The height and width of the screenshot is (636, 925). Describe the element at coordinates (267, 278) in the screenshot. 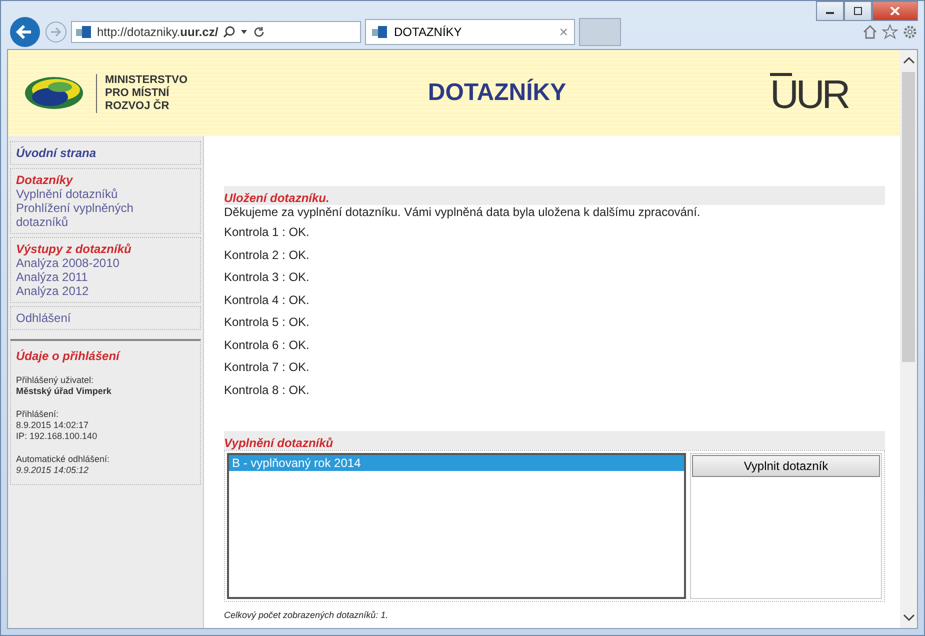

I see `check-result: Kontrola 3 : OK.` at that location.